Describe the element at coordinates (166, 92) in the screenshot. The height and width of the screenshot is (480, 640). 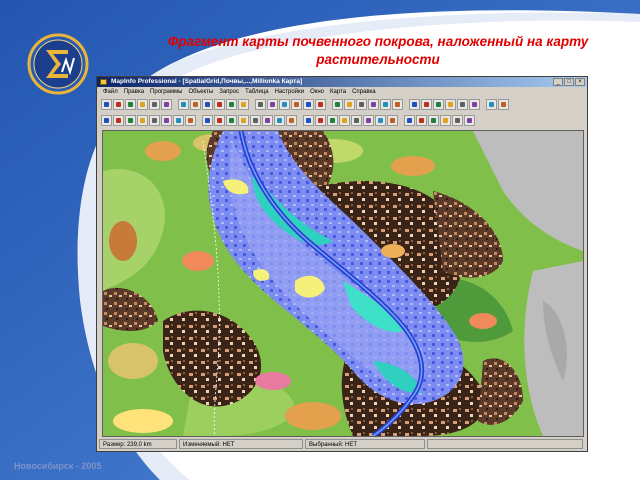
I see `menu-programs: Программы` at that location.